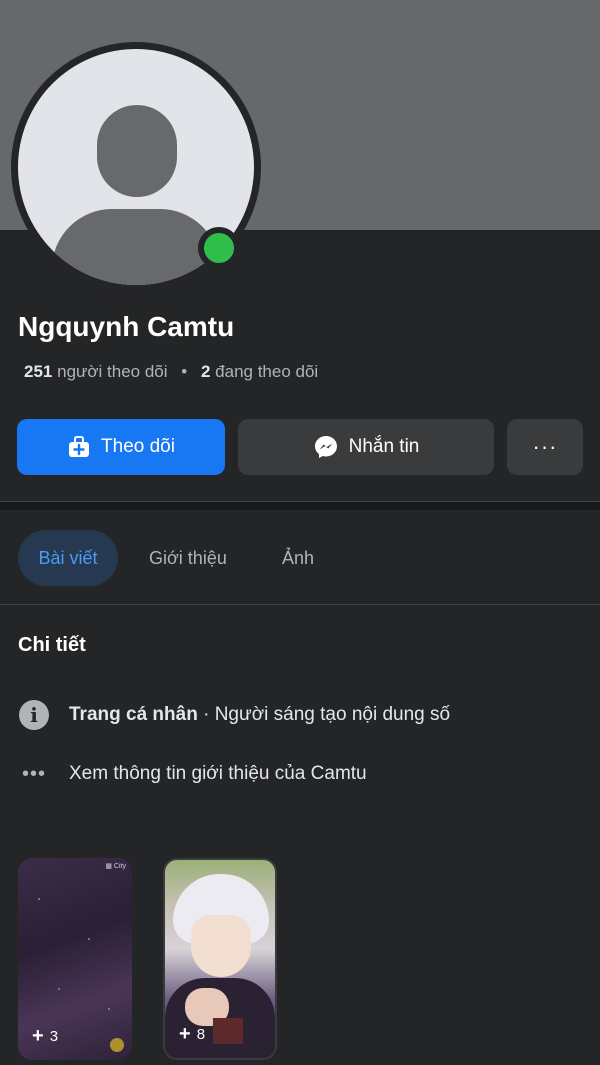 The width and height of the screenshot is (600, 1065). What do you see at coordinates (221, 946) in the screenshot?
I see `artwork-face` at bounding box center [221, 946].